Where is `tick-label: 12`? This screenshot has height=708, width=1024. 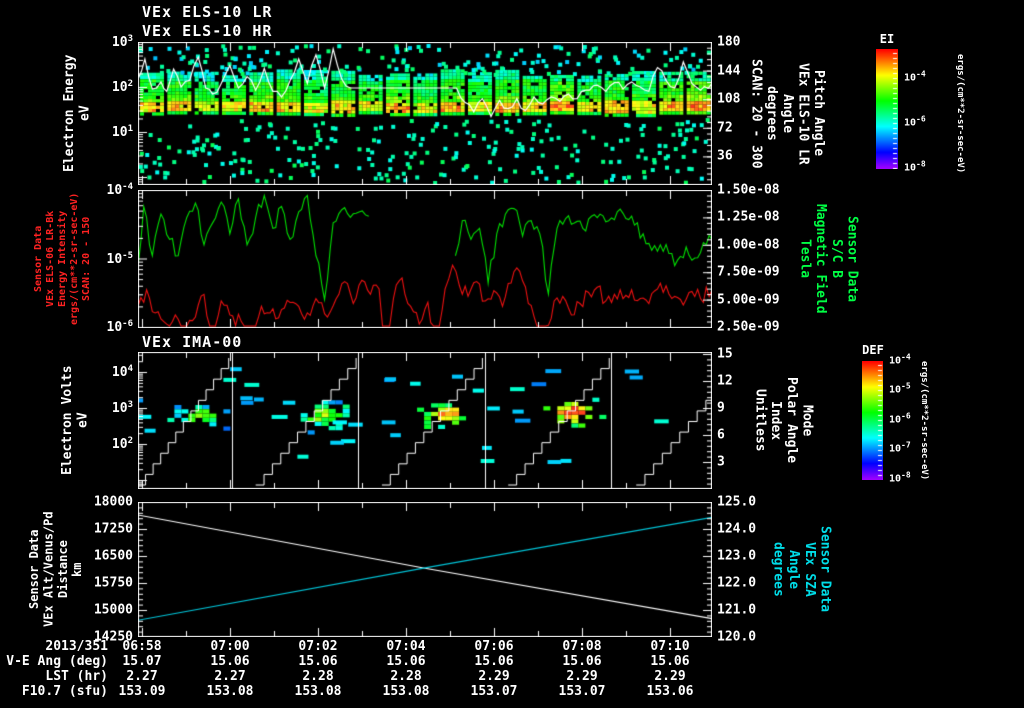
tick-label: 12 is located at coordinates (725, 381).